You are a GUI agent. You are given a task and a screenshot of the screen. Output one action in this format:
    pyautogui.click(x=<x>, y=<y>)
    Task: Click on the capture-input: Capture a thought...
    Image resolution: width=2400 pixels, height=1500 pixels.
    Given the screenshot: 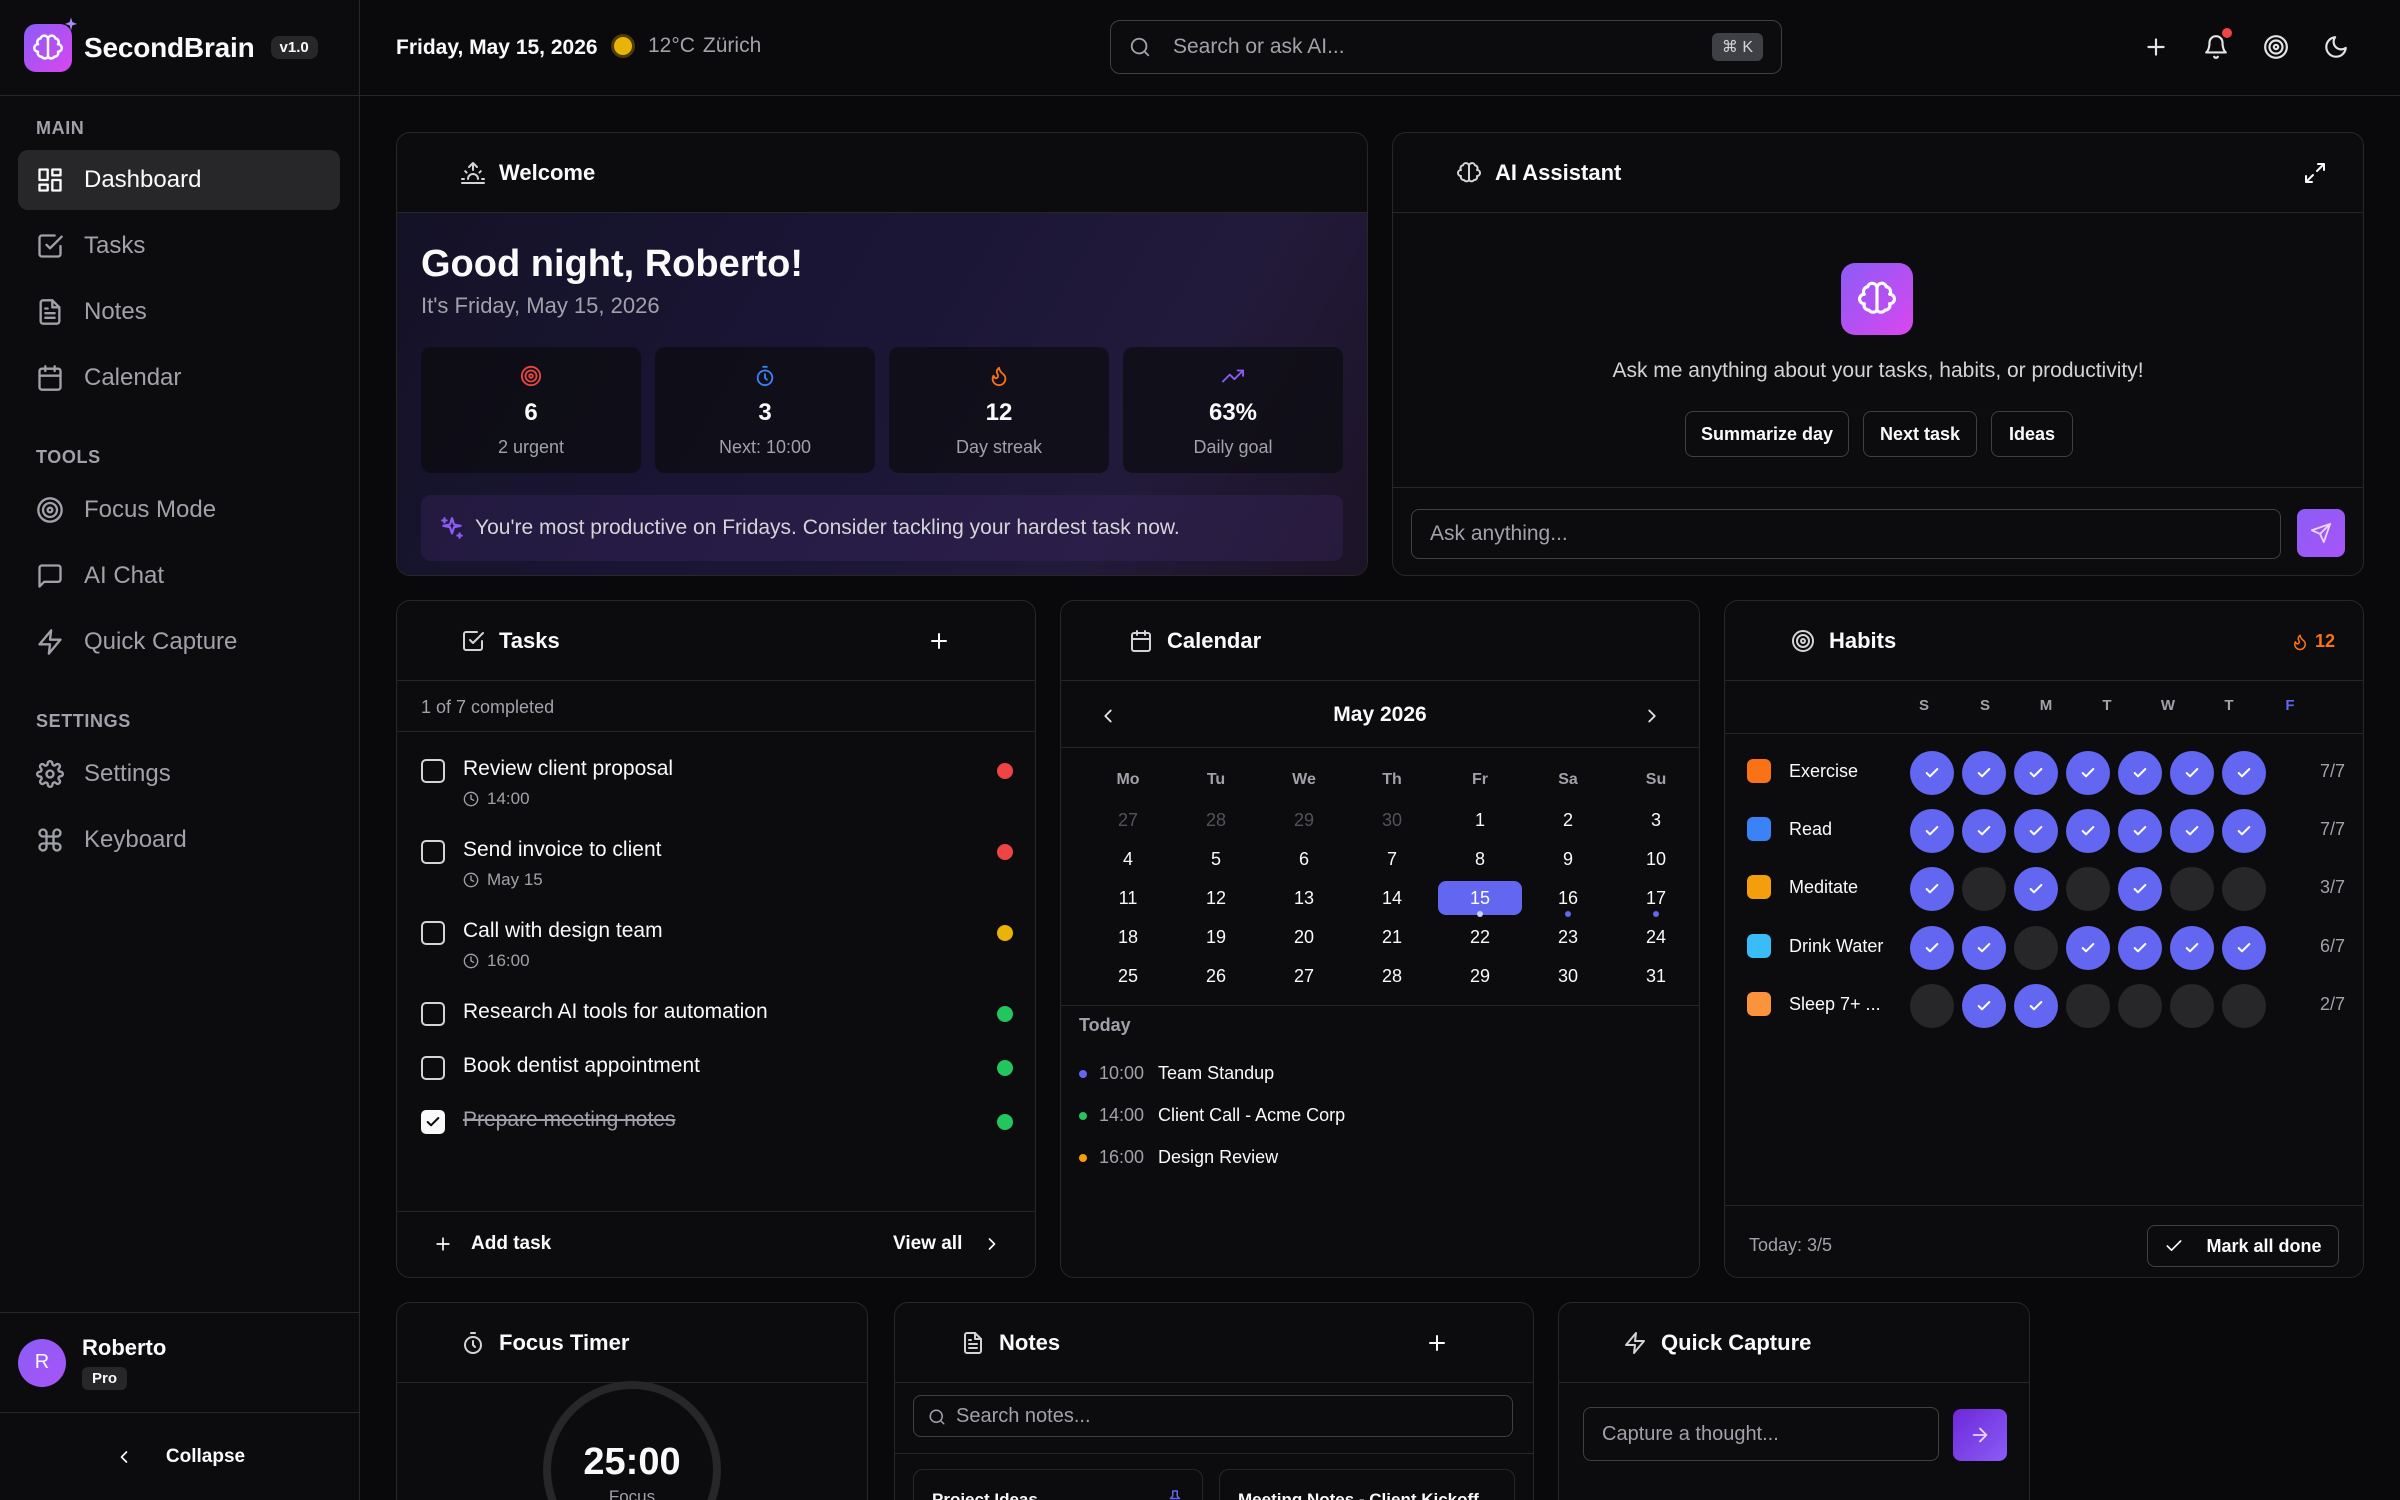 What is the action you would take?
    pyautogui.click(x=1761, y=1434)
    